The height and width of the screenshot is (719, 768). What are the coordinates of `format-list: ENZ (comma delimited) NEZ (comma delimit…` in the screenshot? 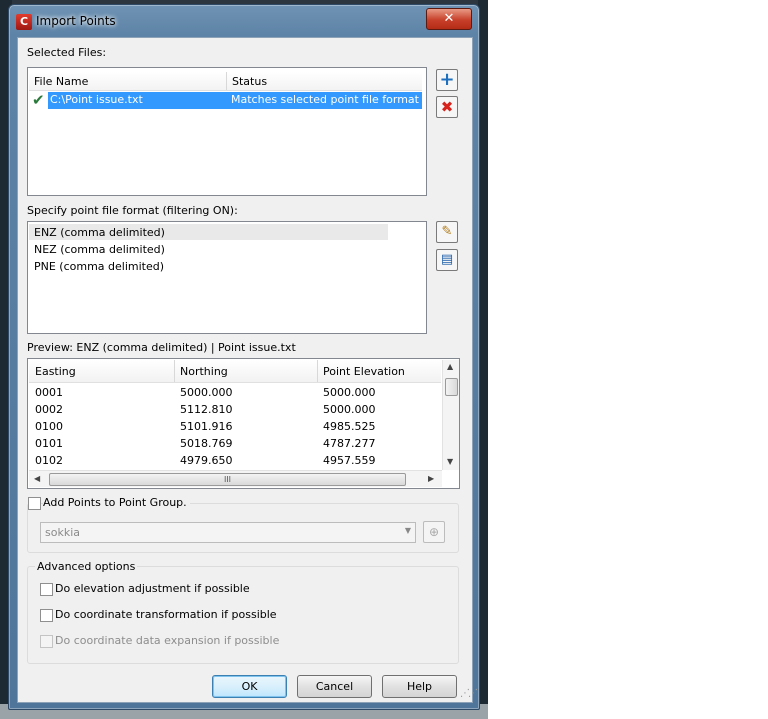 It's located at (227, 277).